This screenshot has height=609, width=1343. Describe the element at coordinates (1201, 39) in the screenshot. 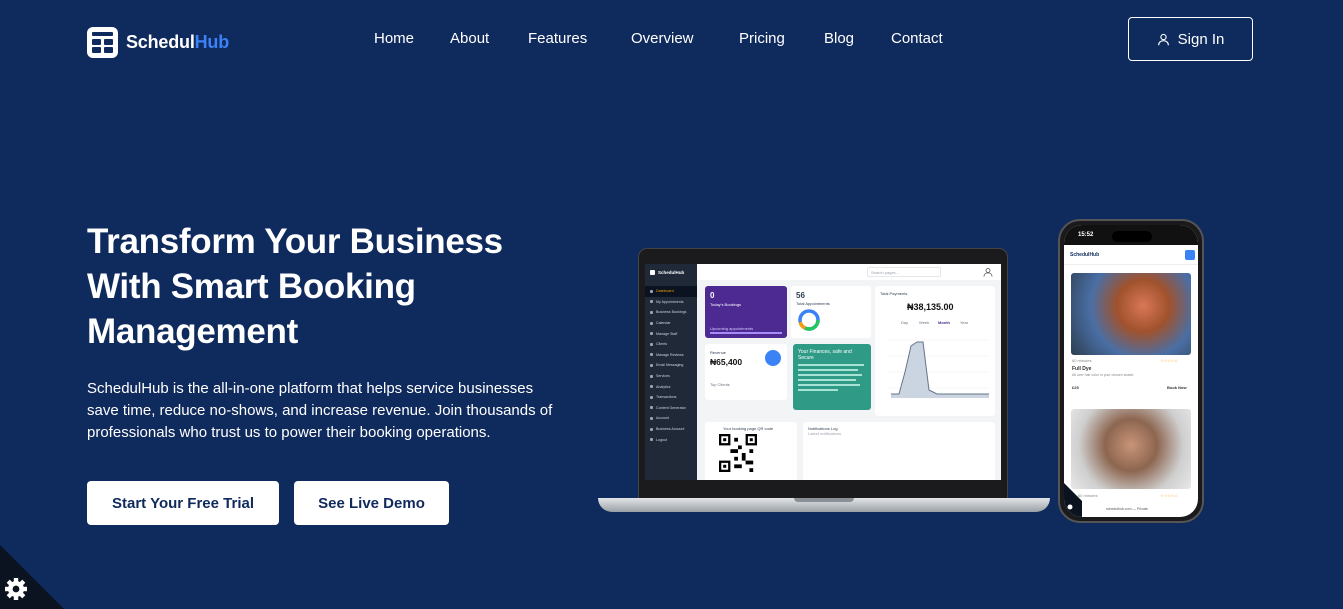

I see `sign-in-label: Sign In` at that location.